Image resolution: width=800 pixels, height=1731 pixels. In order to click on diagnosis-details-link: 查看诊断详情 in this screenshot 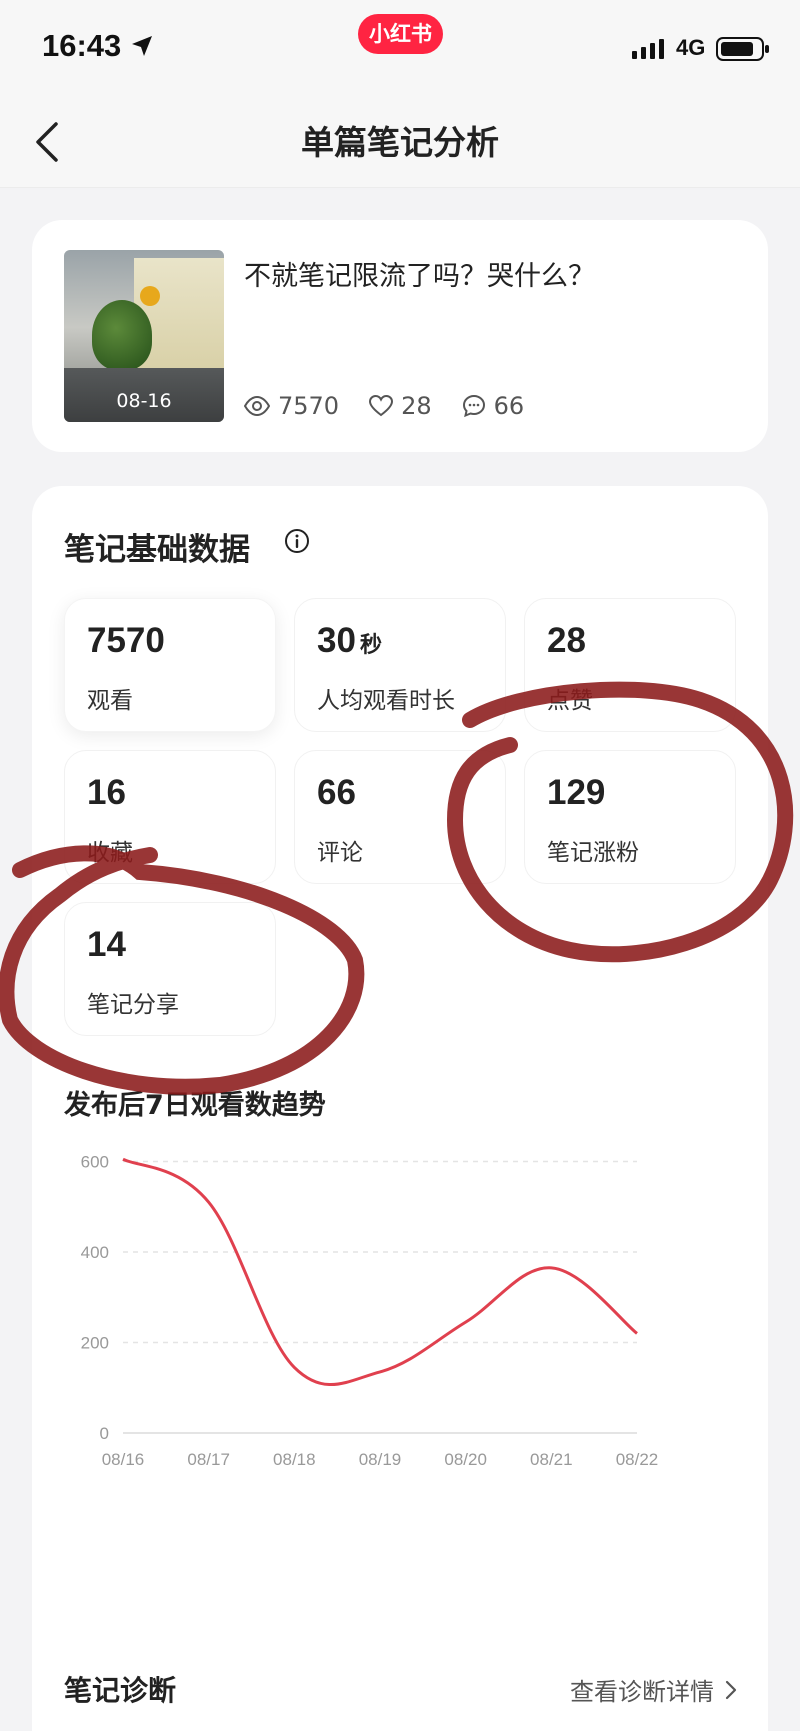, I will do `click(654, 1689)`.